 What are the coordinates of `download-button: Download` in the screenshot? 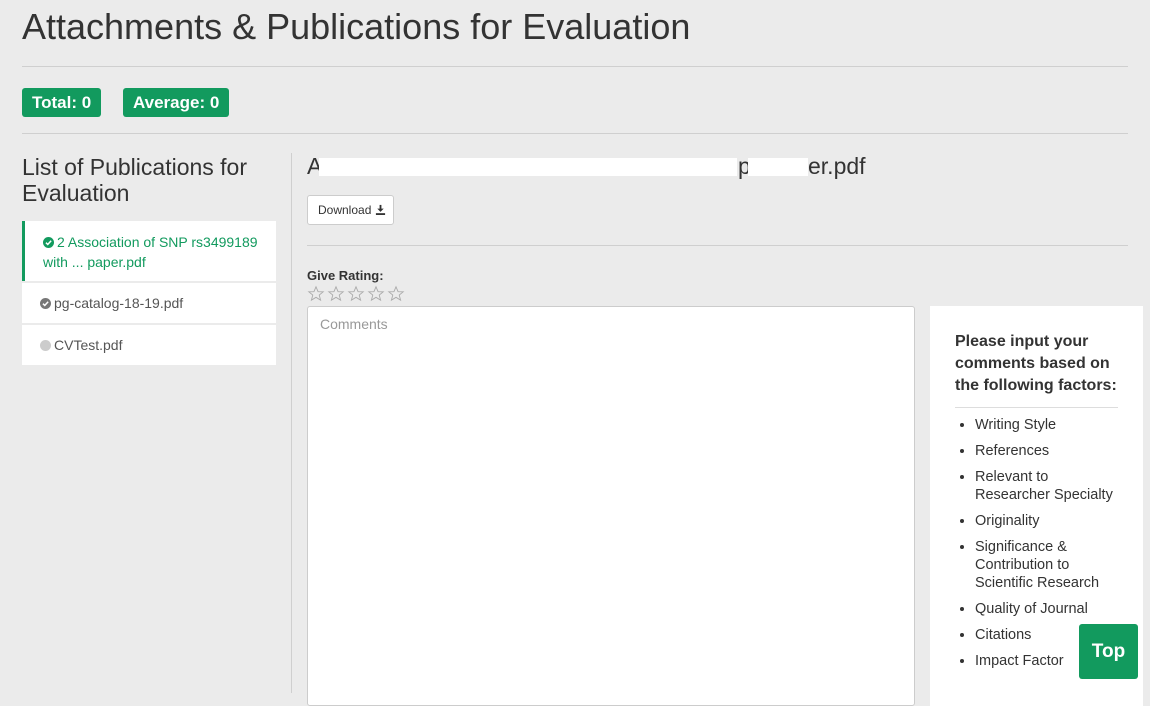 It's located at (350, 210).